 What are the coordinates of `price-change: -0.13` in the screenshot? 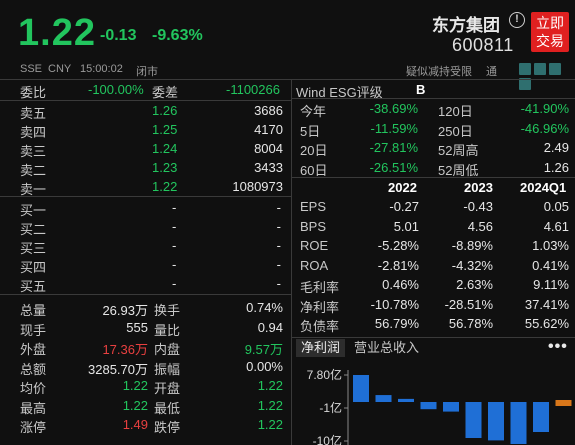 It's located at (118, 35).